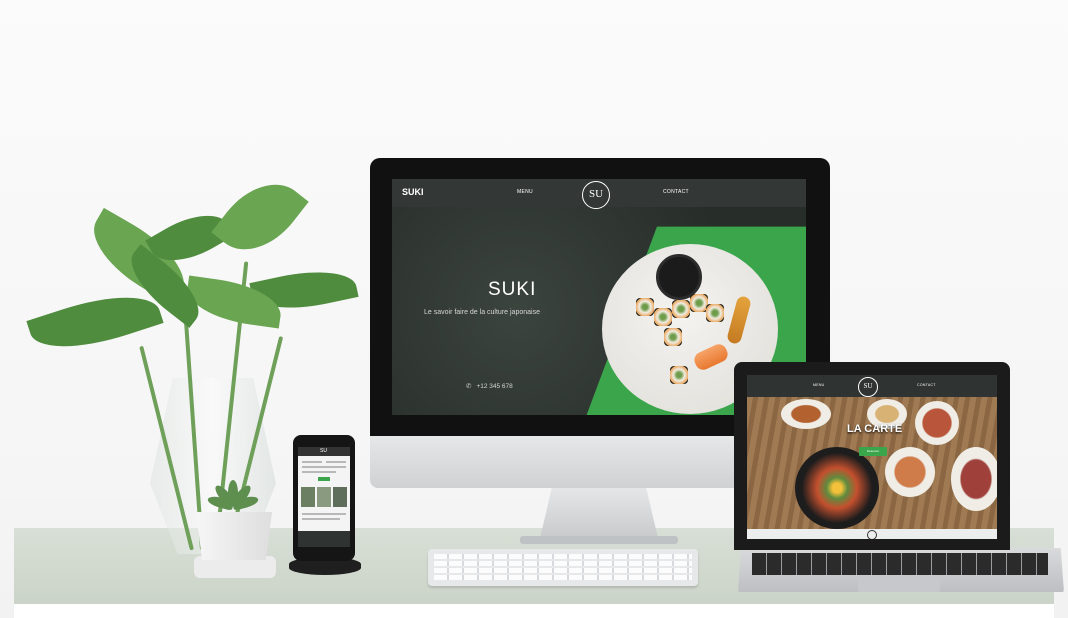 This screenshot has width=1068, height=618. I want to click on salmon-nigiri, so click(711, 357).